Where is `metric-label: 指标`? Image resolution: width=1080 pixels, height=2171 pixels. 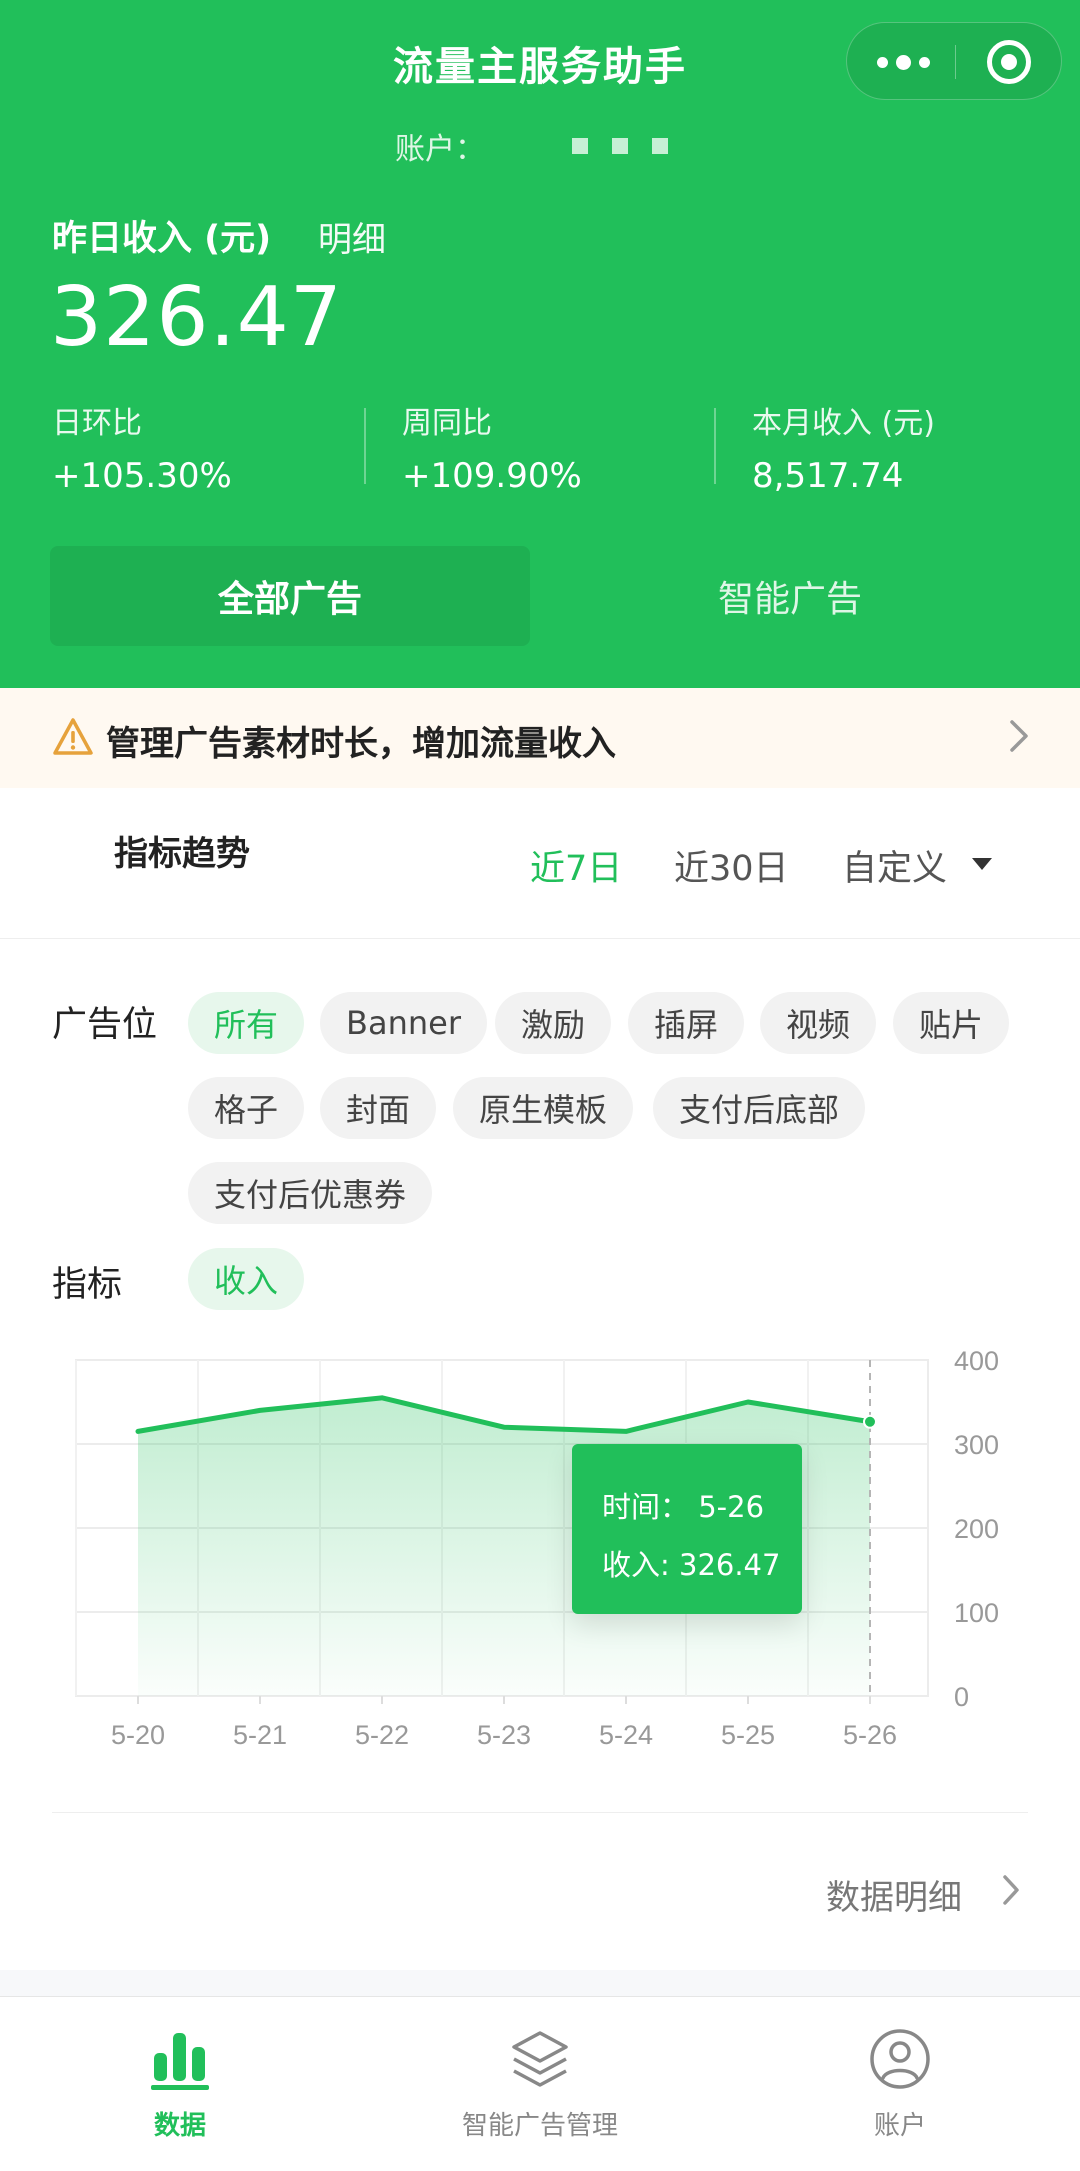 metric-label: 指标 is located at coordinates (87, 1285).